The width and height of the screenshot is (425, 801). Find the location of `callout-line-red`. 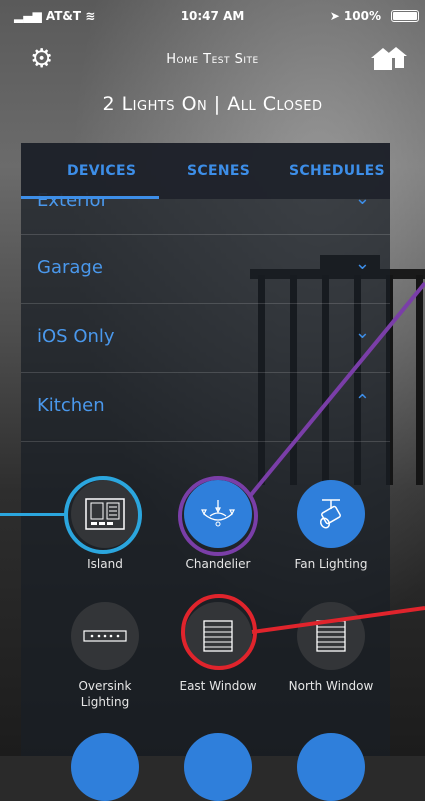

callout-line-red is located at coordinates (338, 620).